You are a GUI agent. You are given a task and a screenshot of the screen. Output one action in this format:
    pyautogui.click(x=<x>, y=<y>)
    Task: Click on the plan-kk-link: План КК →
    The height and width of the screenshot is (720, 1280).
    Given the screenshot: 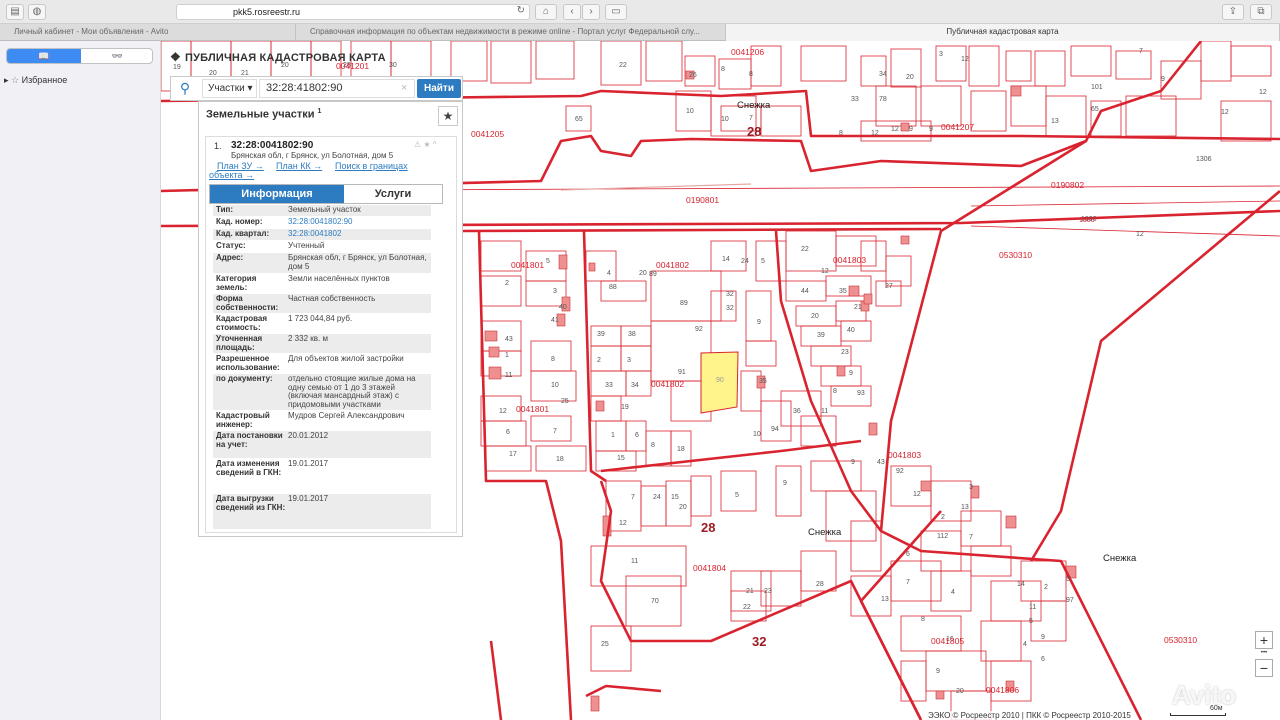 What is the action you would take?
    pyautogui.click(x=299, y=166)
    